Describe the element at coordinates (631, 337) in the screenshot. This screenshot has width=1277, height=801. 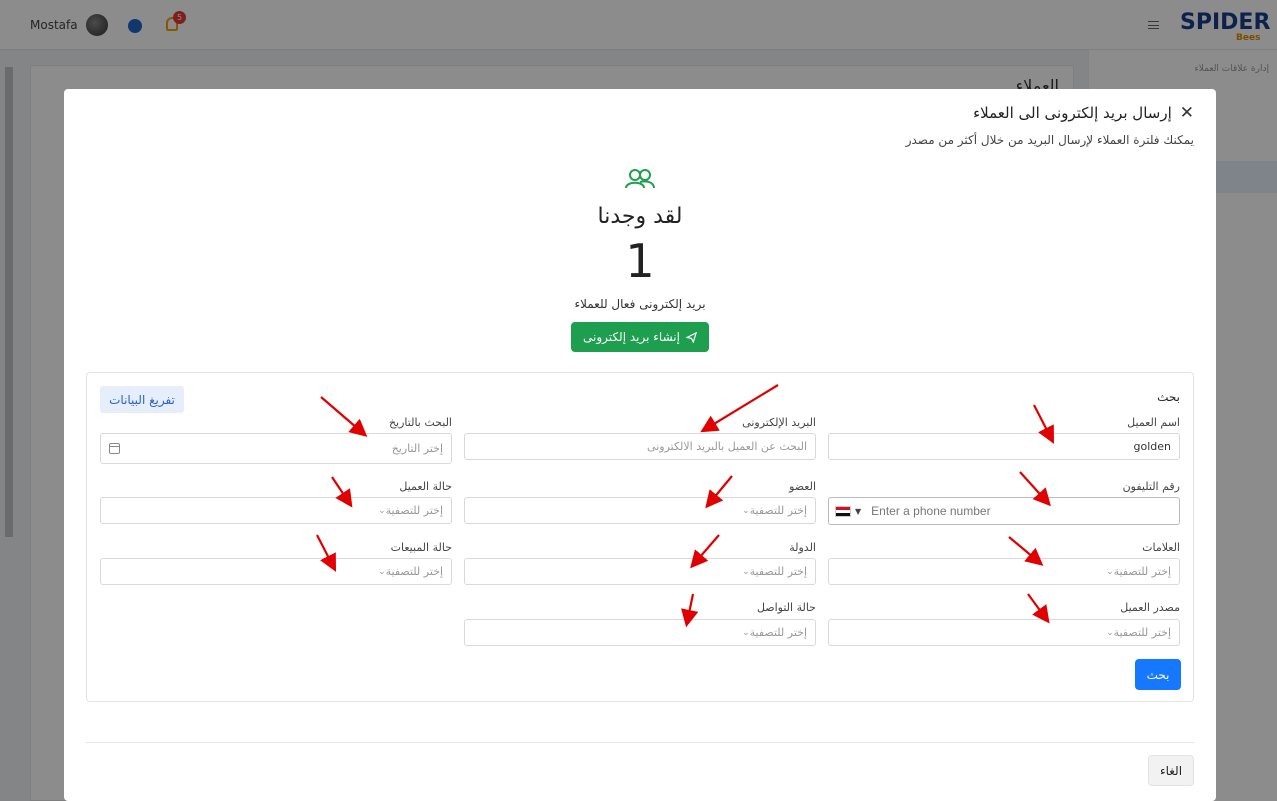
I see `create-email-label: إنشاء بريد إلكترونى` at that location.